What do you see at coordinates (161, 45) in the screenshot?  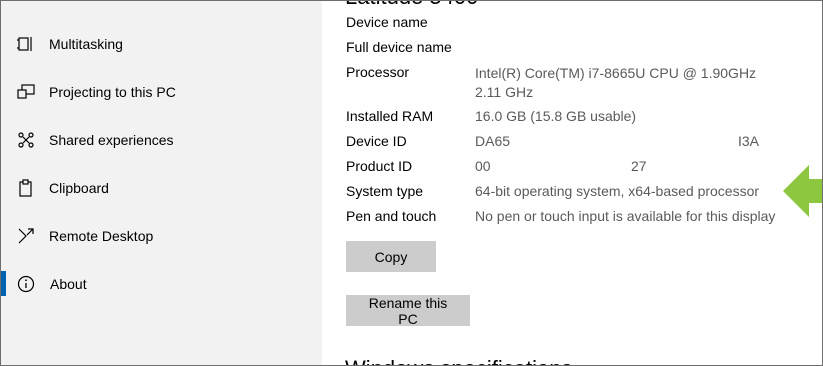 I see `sidebar-item-multitasking: Multitasking` at bounding box center [161, 45].